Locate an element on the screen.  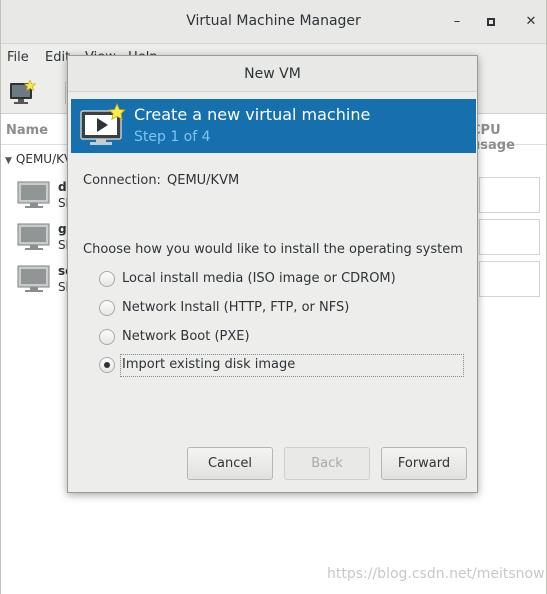
wizard-header: Create a new virtual machine Step 1 of 4 is located at coordinates (273, 126).